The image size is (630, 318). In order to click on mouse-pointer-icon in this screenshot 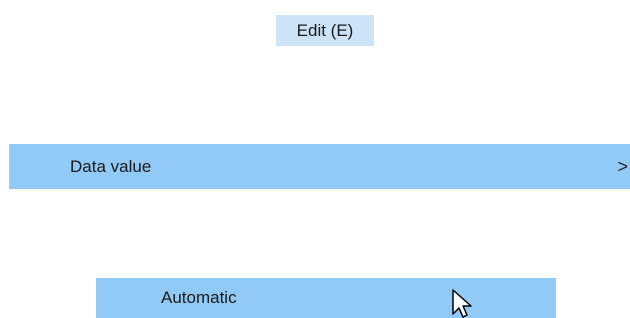, I will do `click(462, 303)`.